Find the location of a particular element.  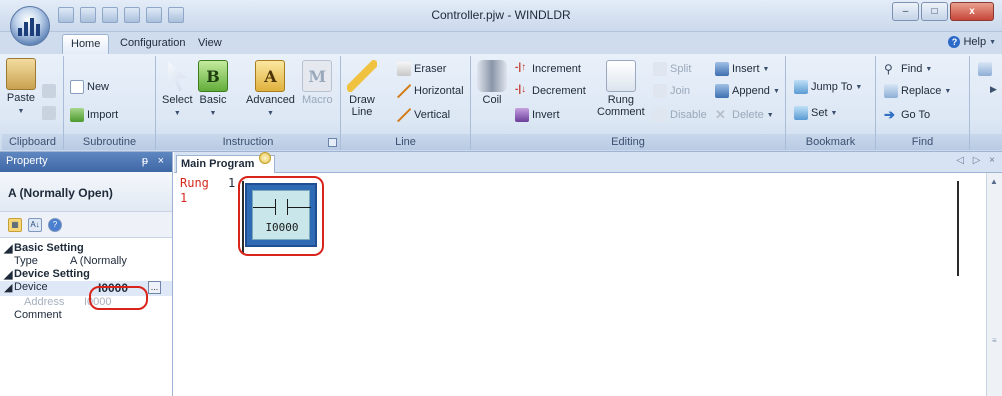

split-icon is located at coordinates (660, 69).